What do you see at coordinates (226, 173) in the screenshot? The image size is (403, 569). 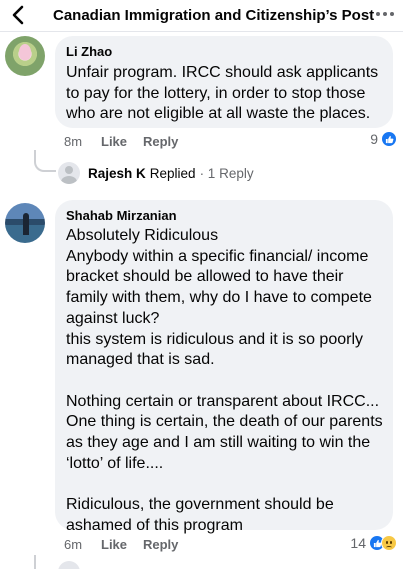 I see `reply-count: · 1 Reply` at bounding box center [226, 173].